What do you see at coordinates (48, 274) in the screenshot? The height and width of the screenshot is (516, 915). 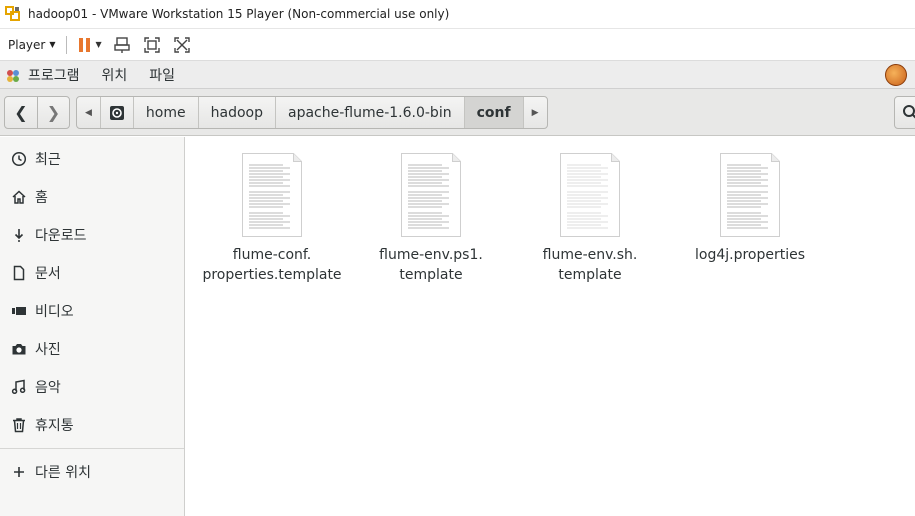 I see `sidebar-item-label: 문서` at bounding box center [48, 274].